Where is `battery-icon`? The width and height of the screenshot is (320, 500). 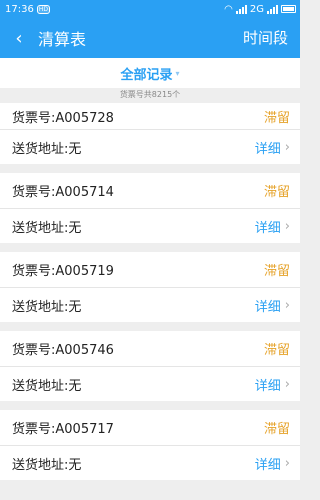
battery-icon is located at coordinates (288, 9).